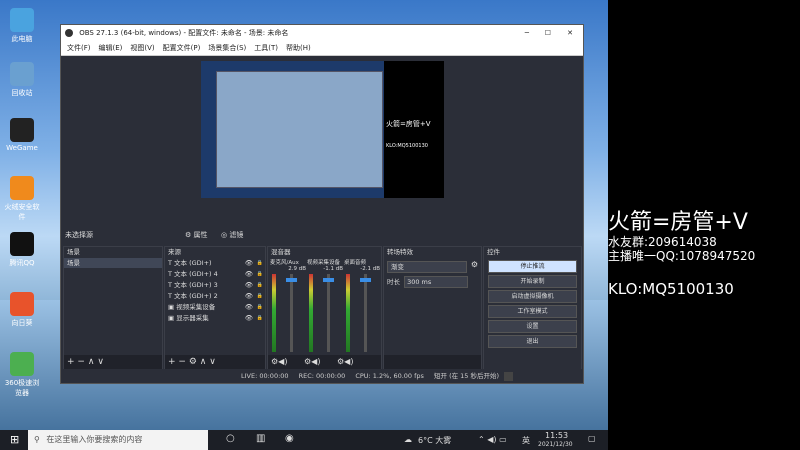 The height and width of the screenshot is (450, 800). What do you see at coordinates (408, 124) in the screenshot?
I see `preview-overlay-line1: 火箭=房管+V` at bounding box center [408, 124].